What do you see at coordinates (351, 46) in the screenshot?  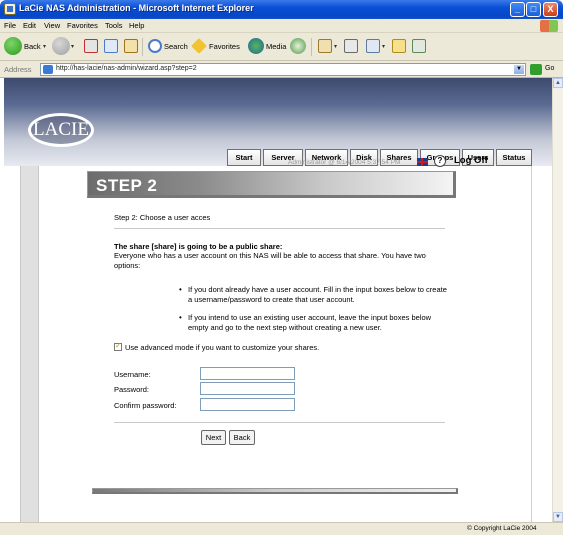 I see `print-icon` at bounding box center [351, 46].